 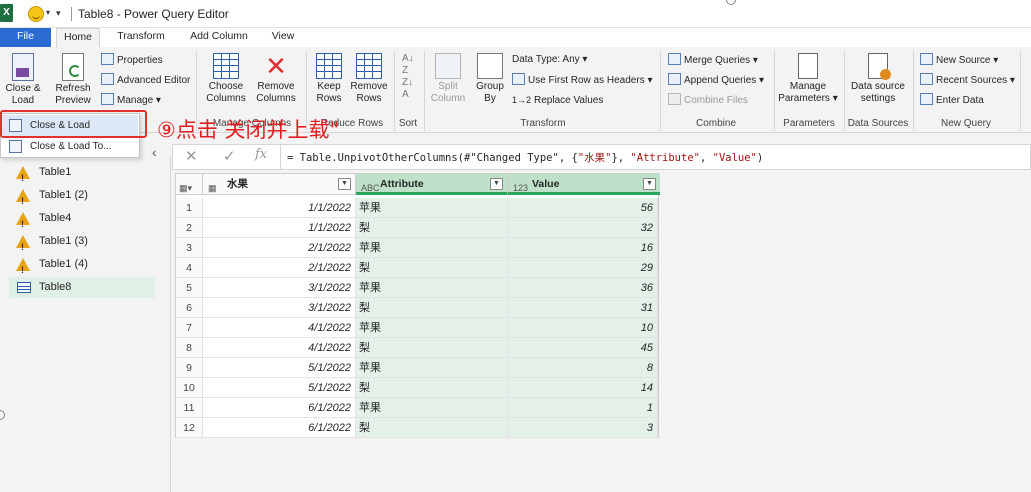 What do you see at coordinates (583, 248) in the screenshot?
I see `table-cell-value: 16` at bounding box center [583, 248].